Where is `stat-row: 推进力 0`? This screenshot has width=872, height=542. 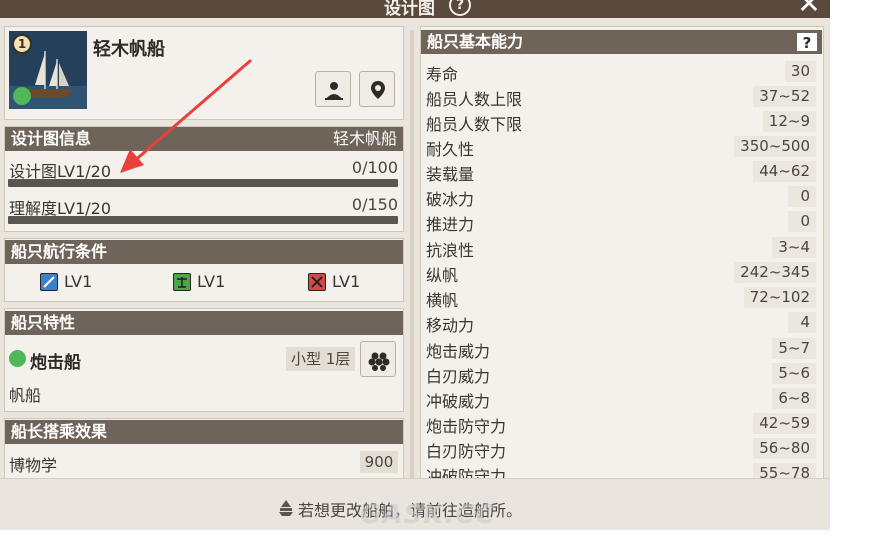 stat-row: 推进力 0 is located at coordinates (621, 221).